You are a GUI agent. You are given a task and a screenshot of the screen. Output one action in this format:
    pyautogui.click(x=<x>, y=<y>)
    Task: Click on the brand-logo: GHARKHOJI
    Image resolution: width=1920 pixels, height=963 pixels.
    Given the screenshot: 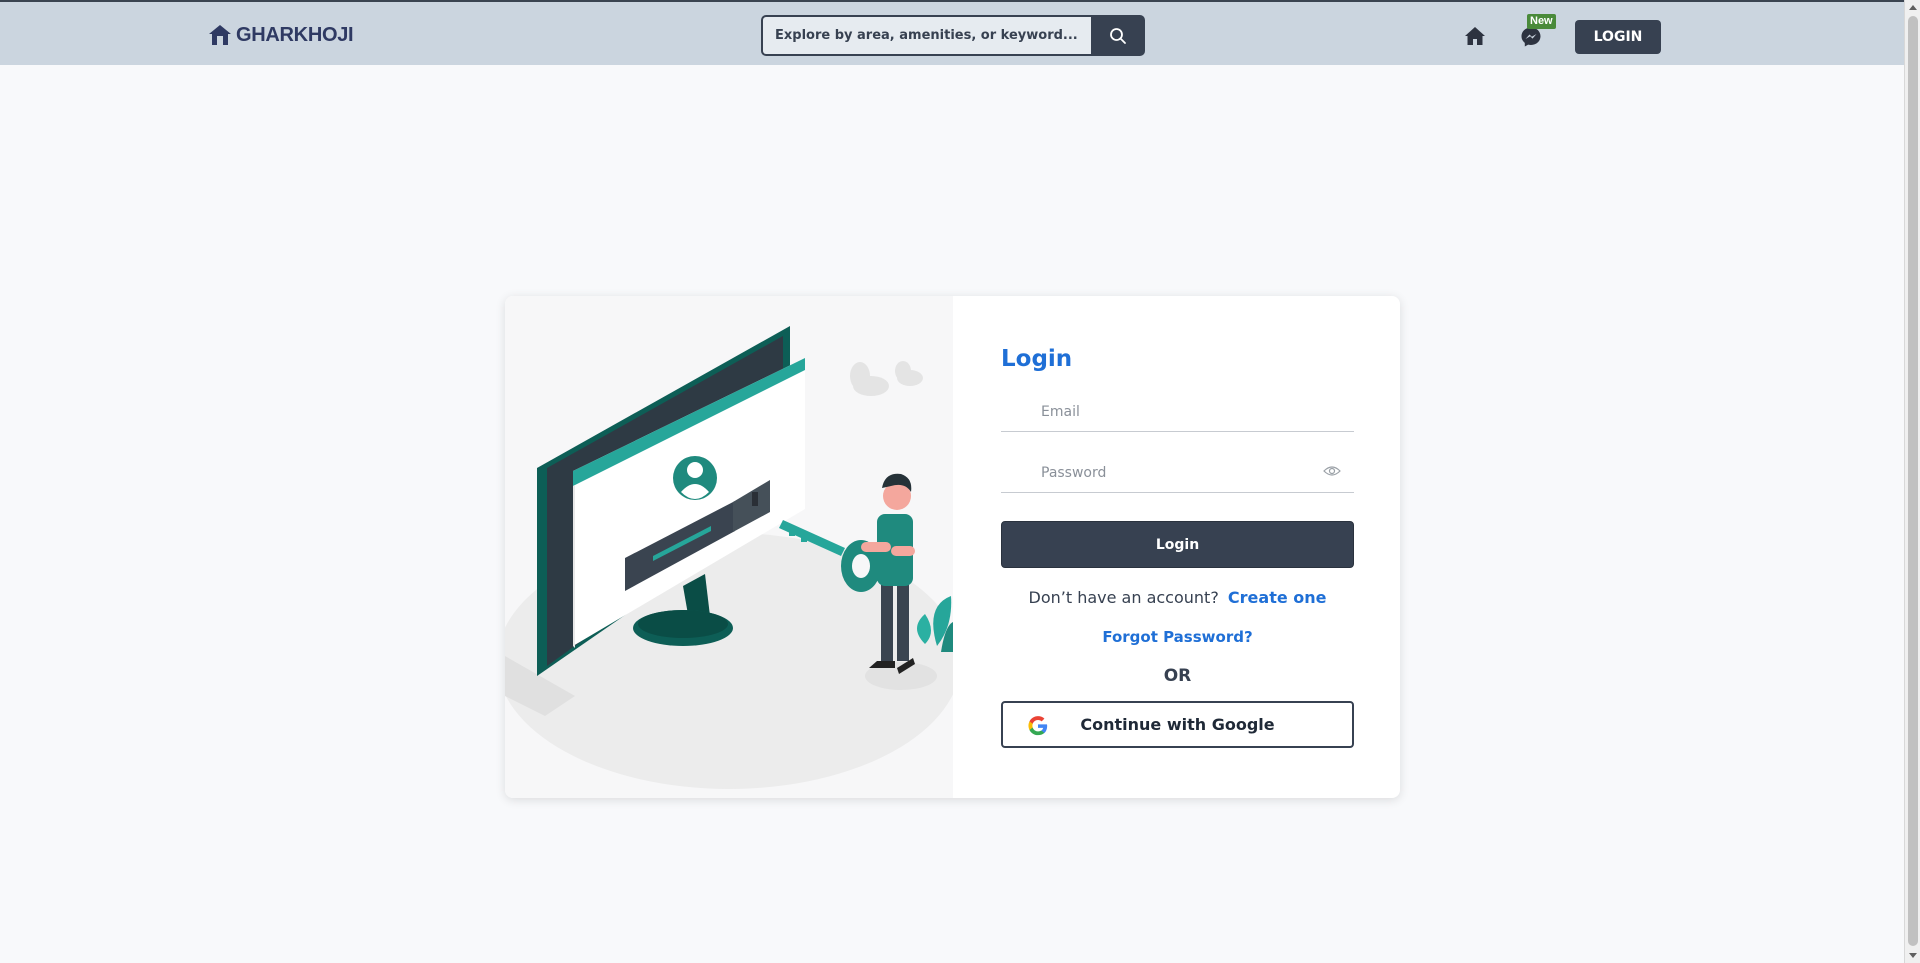 What is the action you would take?
    pyautogui.click(x=281, y=35)
    